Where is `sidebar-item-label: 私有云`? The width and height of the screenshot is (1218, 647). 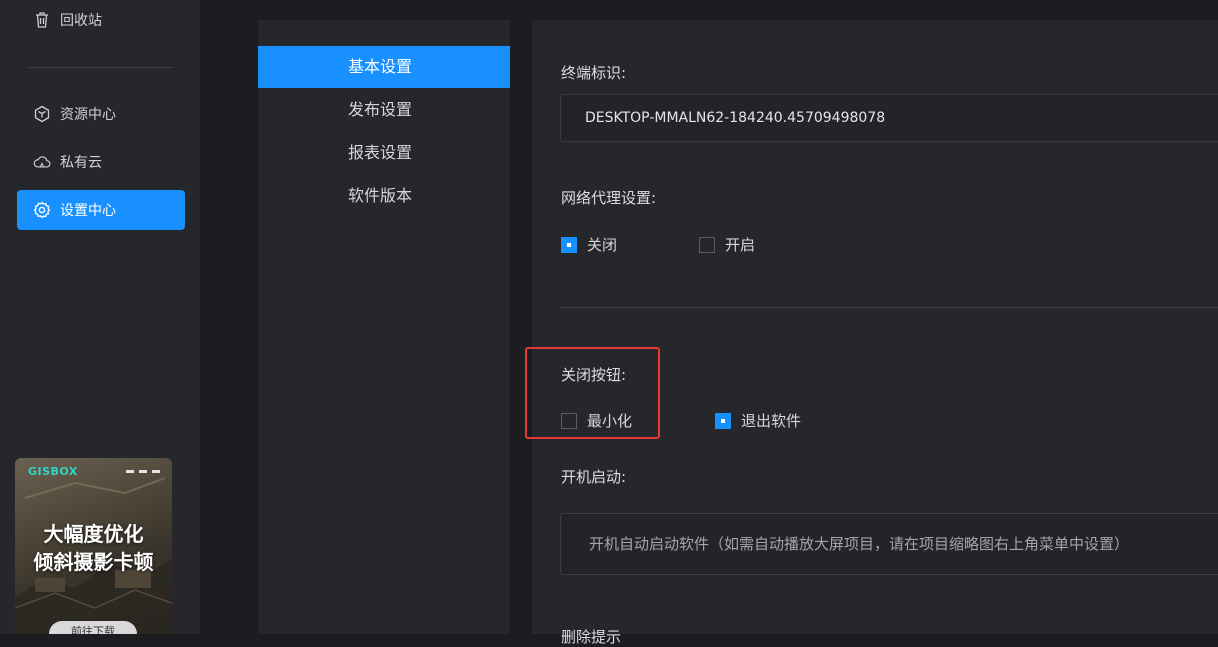 sidebar-item-label: 私有云 is located at coordinates (81, 163).